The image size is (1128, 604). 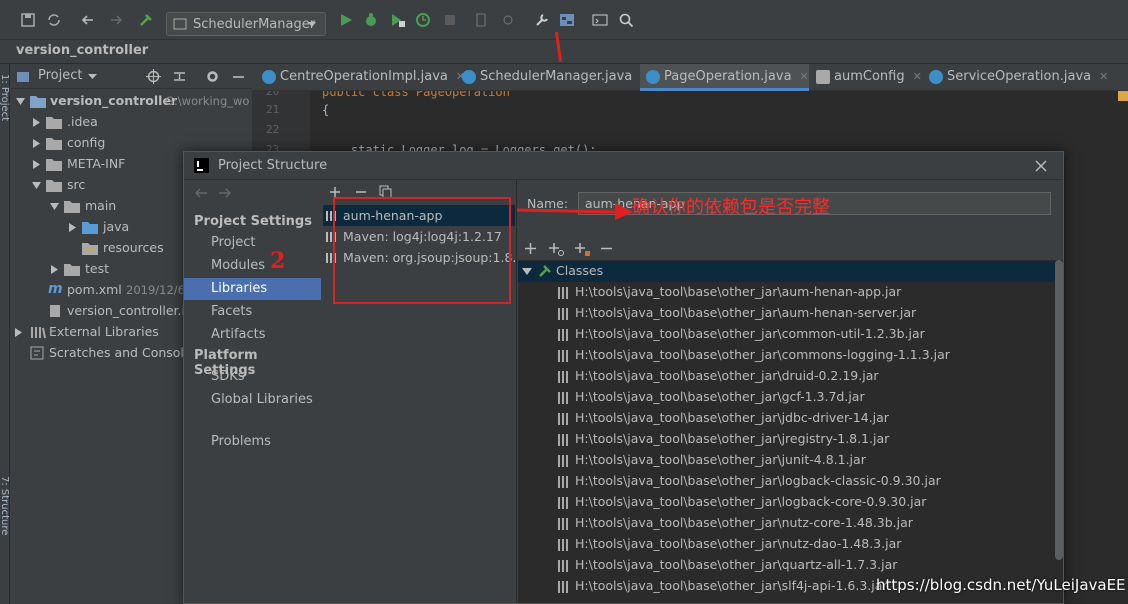 I want to click on main-toolbar: SchedulerManager, so click(x=564, y=20).